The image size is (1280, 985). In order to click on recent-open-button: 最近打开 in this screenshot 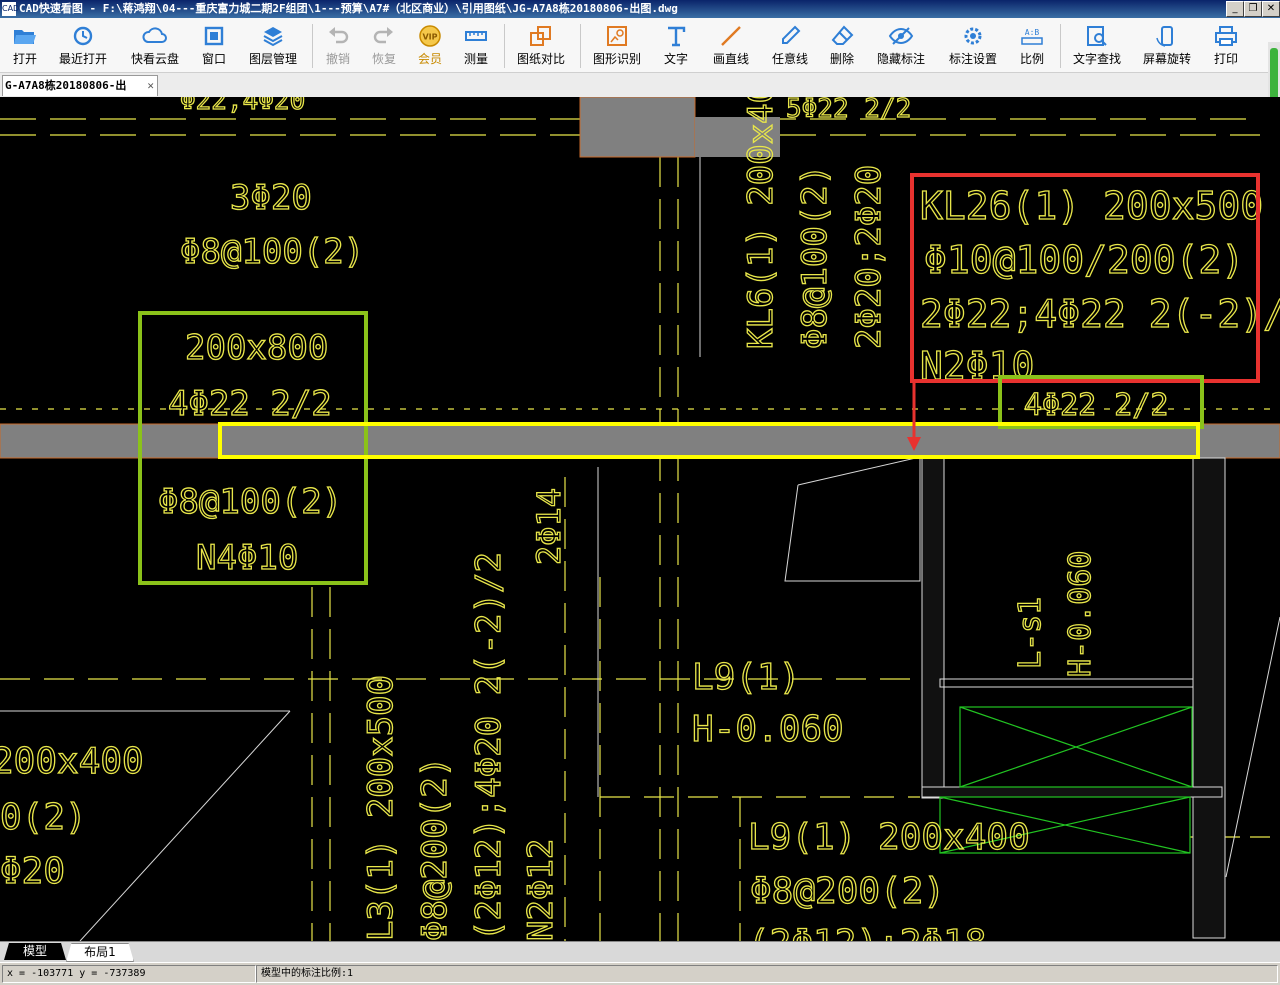, I will do `click(83, 46)`.